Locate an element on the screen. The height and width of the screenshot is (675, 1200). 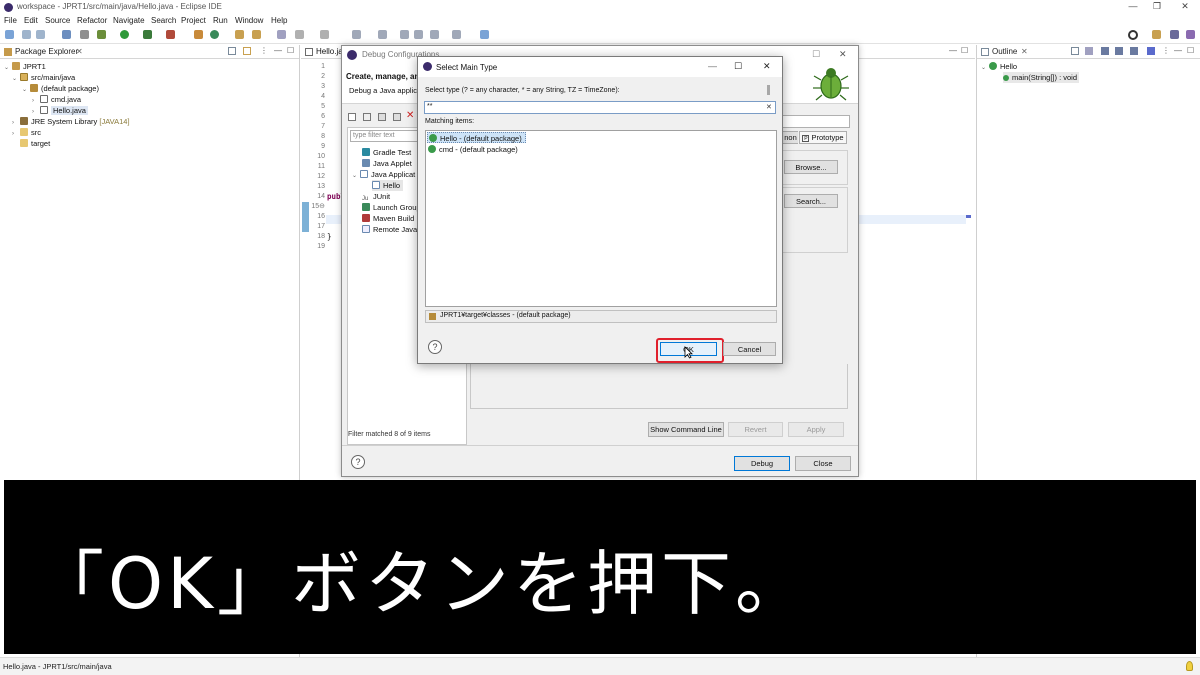
skip-breakpoints-icon is located at coordinates (84, 34).